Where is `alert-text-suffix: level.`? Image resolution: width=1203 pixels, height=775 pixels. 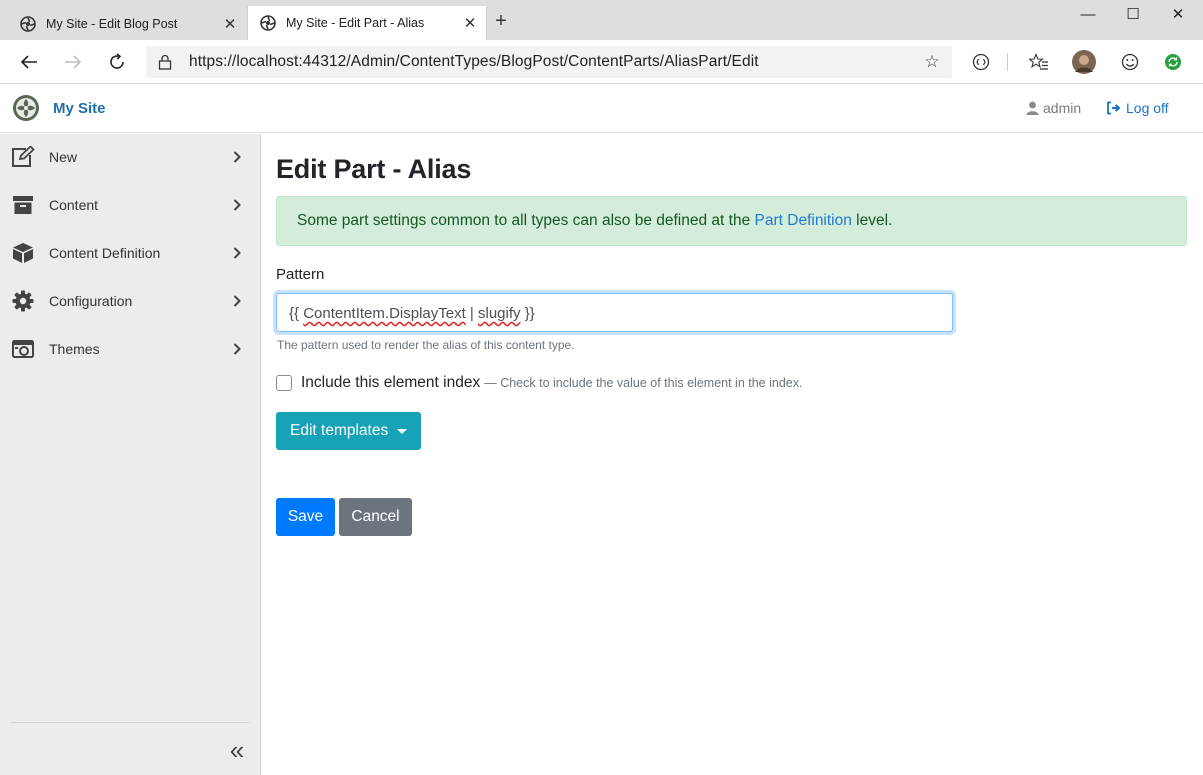
alert-text-suffix: level. is located at coordinates (872, 220).